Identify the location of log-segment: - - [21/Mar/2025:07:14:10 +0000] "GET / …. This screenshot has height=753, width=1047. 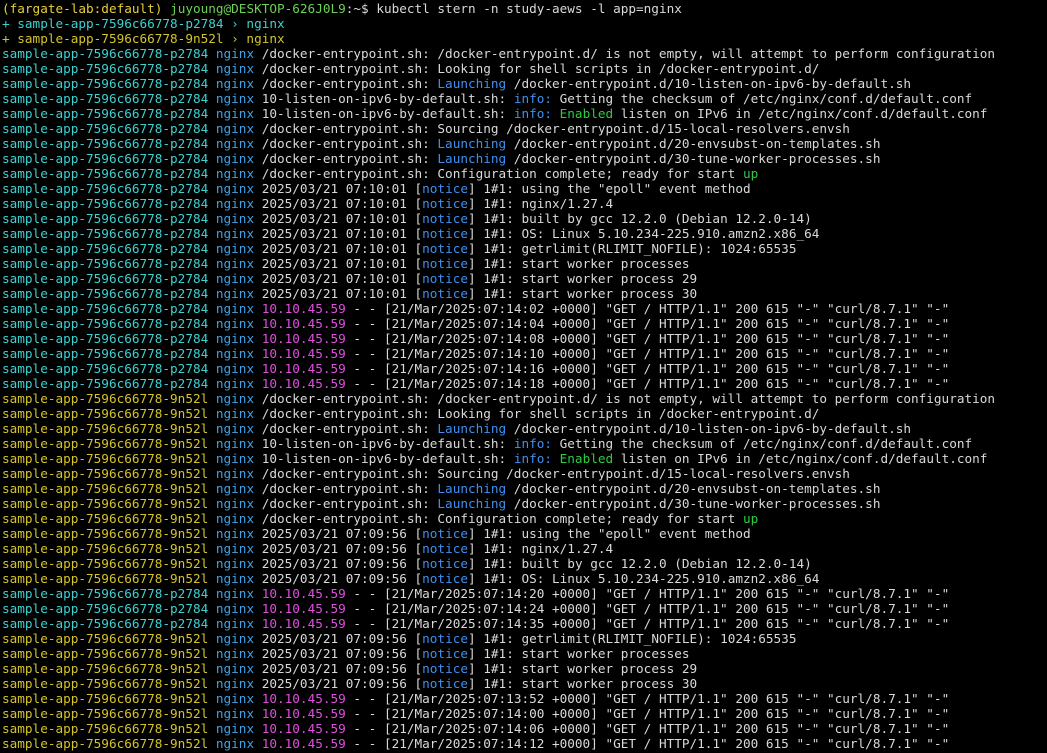
(647, 353).